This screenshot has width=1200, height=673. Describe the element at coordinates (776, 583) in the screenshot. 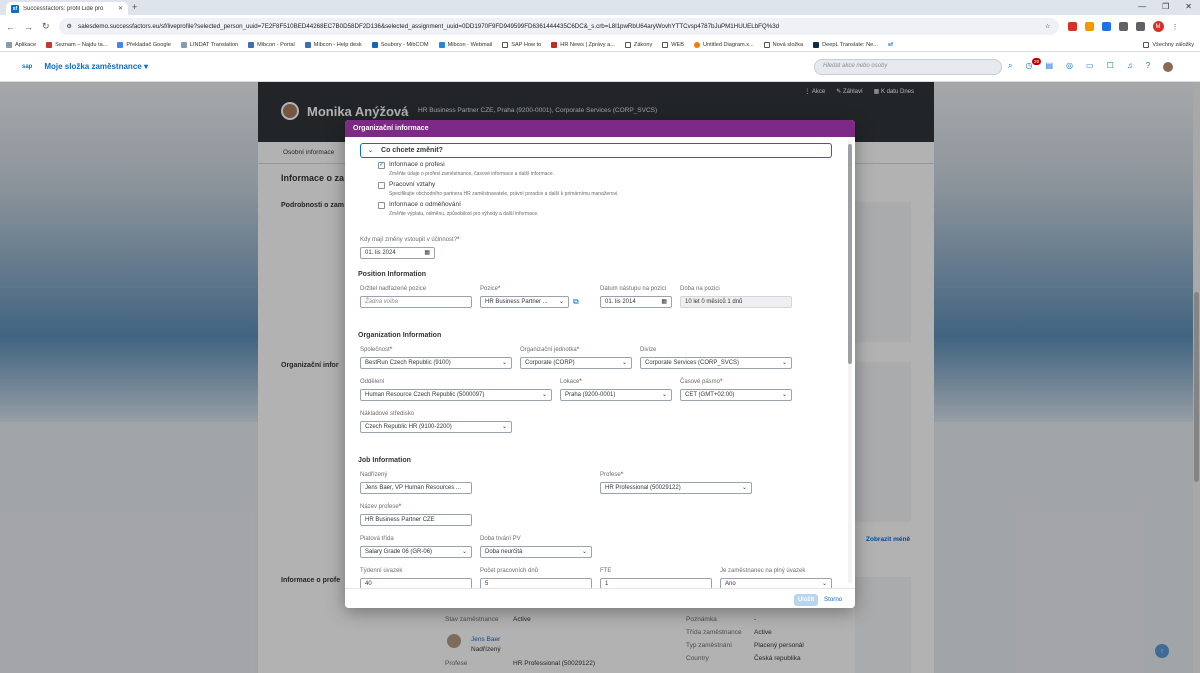

I see `fulltime-select: Ano ⌄` at that location.